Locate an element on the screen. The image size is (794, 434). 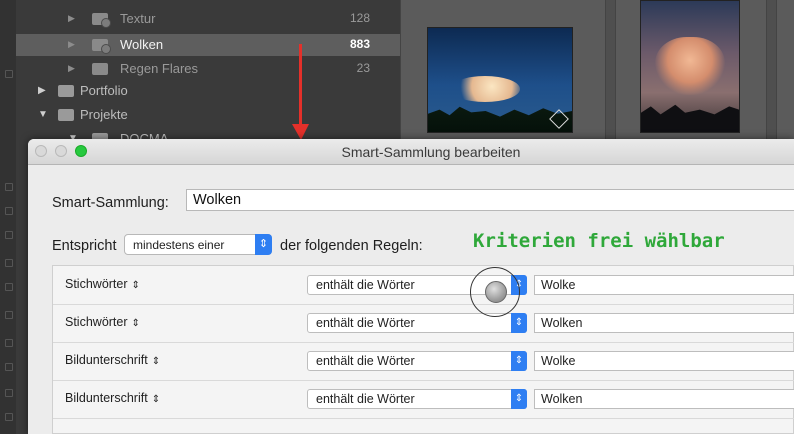
red-arrow-head-icon is located at coordinates (300, 132).